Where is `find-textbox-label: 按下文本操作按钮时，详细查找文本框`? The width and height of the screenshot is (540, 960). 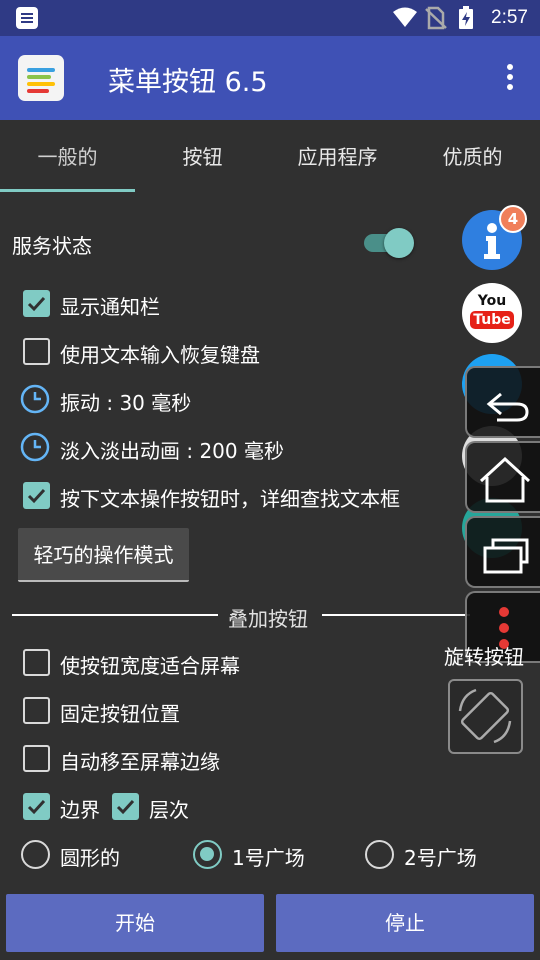
find-textbox-label: 按下文本操作按钮时，详细查找文本框 is located at coordinates (230, 499).